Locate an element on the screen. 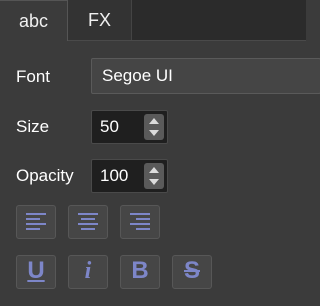 Image resolution: width=320 pixels, height=306 pixels. strikethrough-icon: S is located at coordinates (191, 270).